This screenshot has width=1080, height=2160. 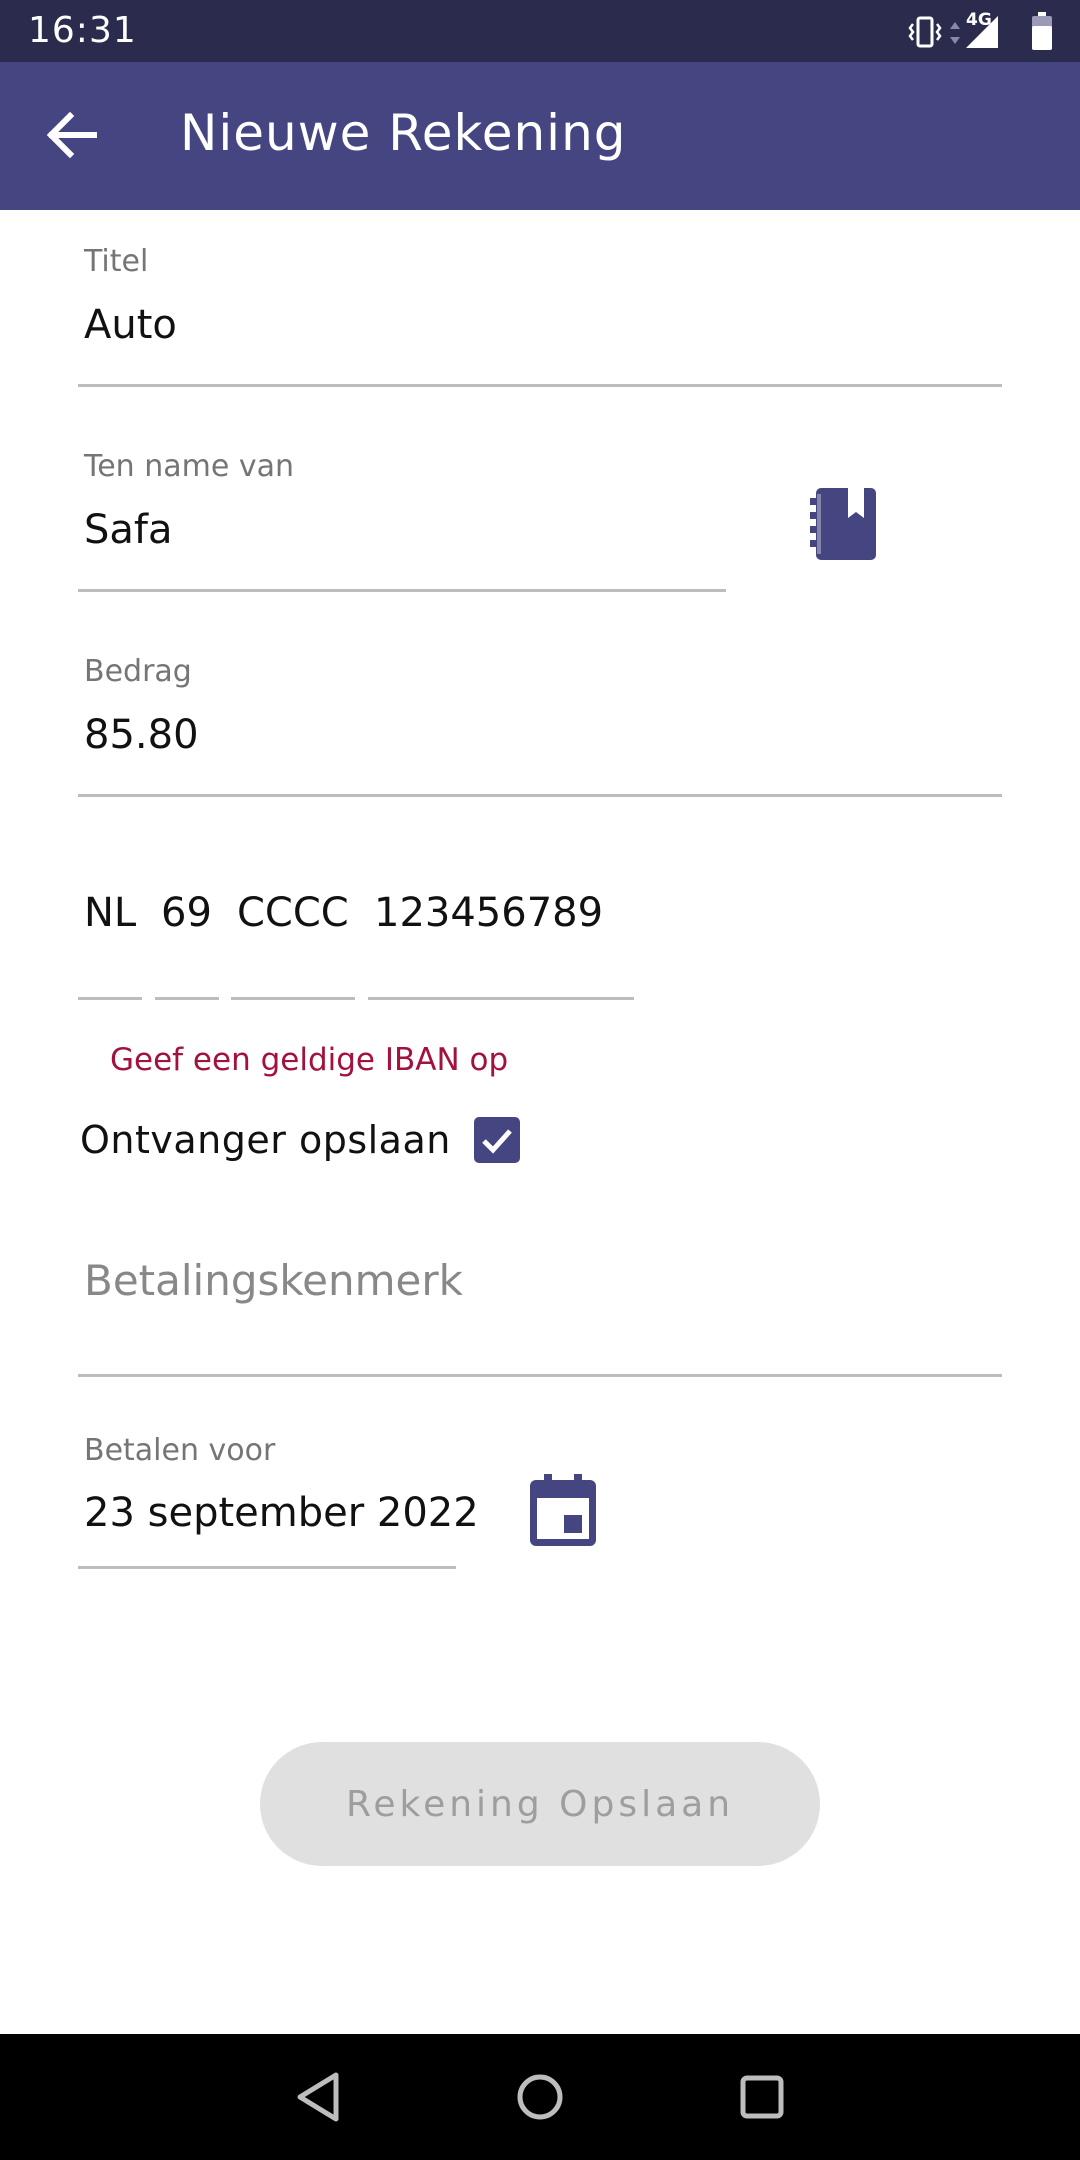 I want to click on ontvanger-opslaan-checkbox, so click(x=497, y=1140).